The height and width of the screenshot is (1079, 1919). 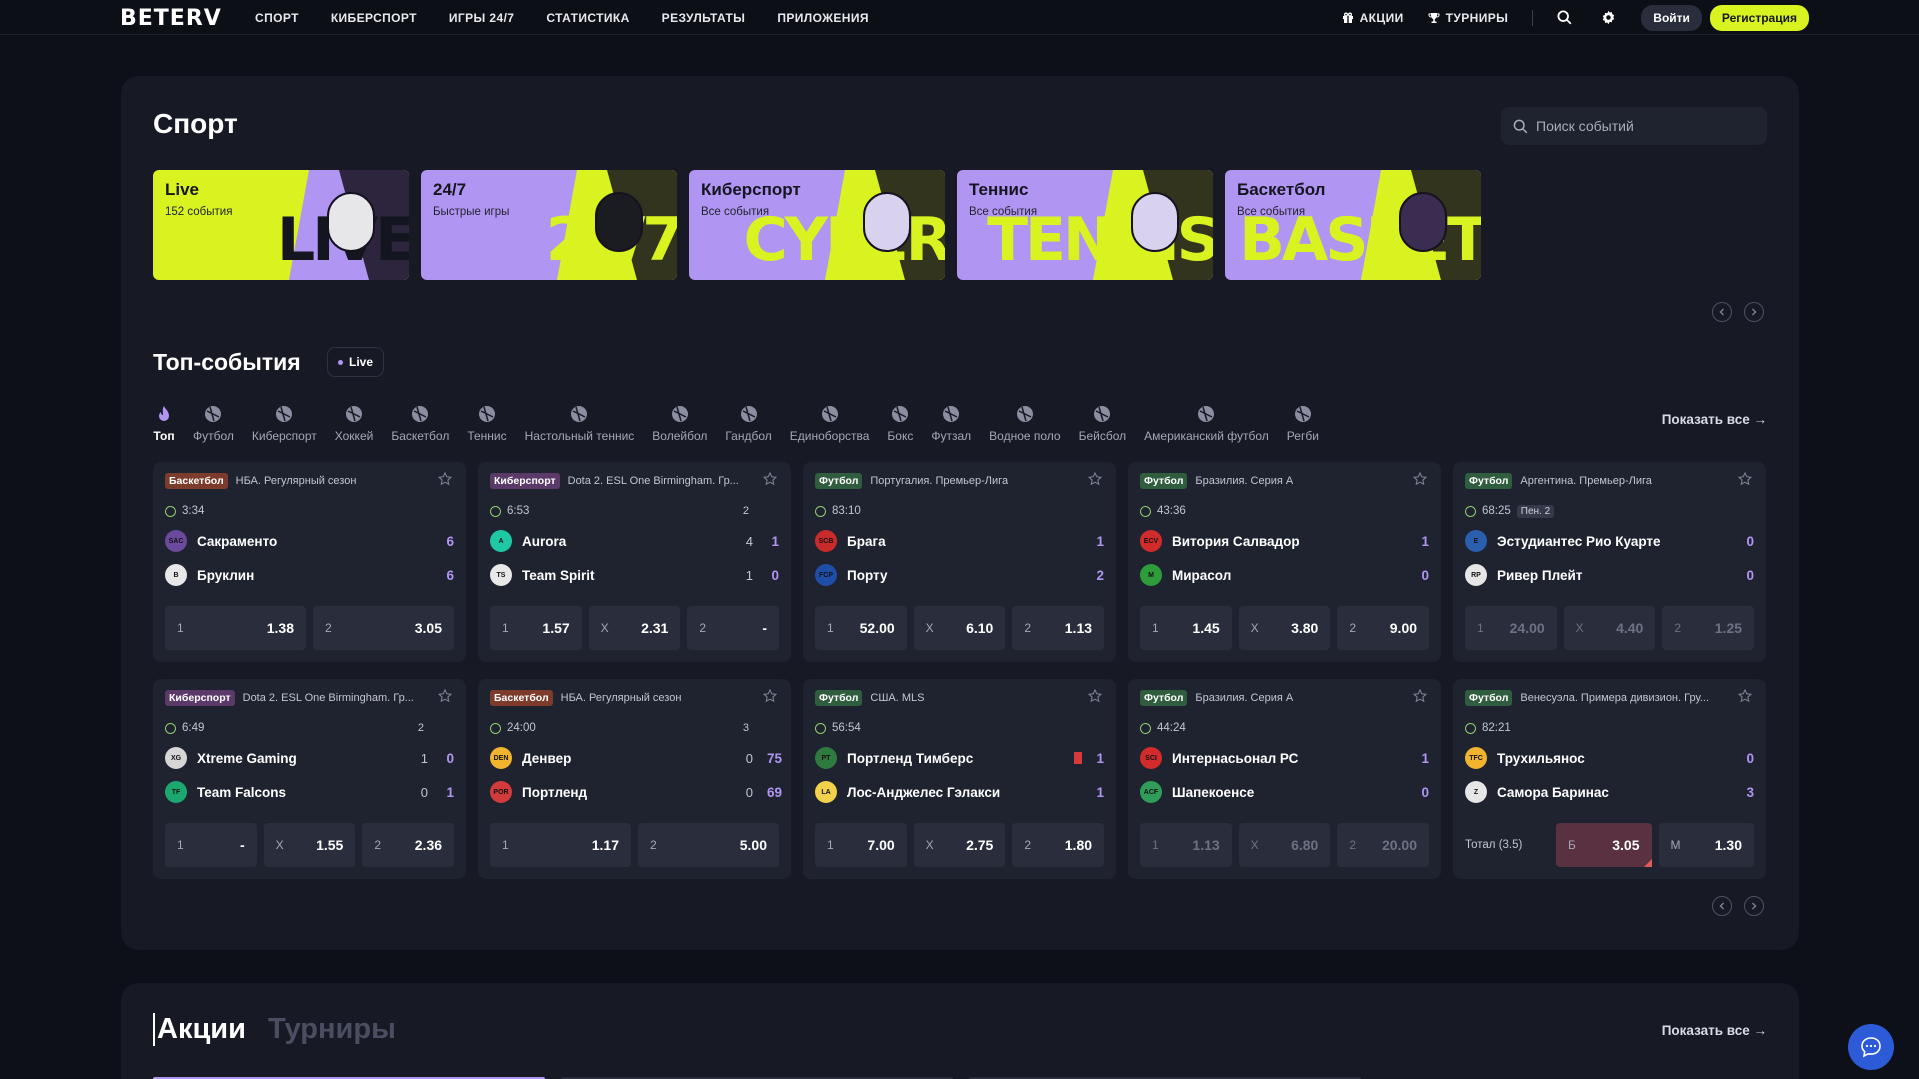 I want to click on odds-button: 1 1.17, so click(x=560, y=845).